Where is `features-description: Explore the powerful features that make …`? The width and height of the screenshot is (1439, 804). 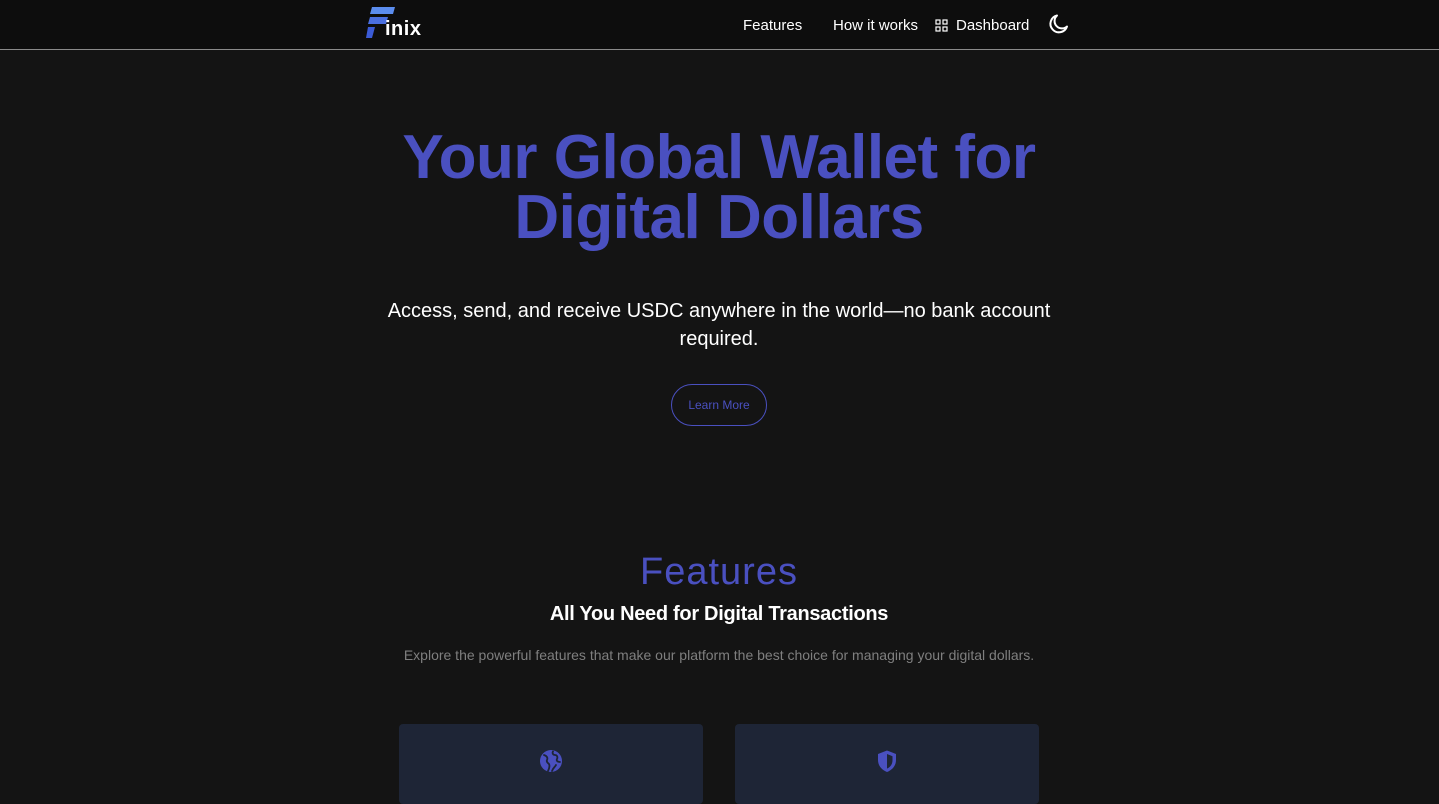
features-description: Explore the powerful features that make … is located at coordinates (719, 655).